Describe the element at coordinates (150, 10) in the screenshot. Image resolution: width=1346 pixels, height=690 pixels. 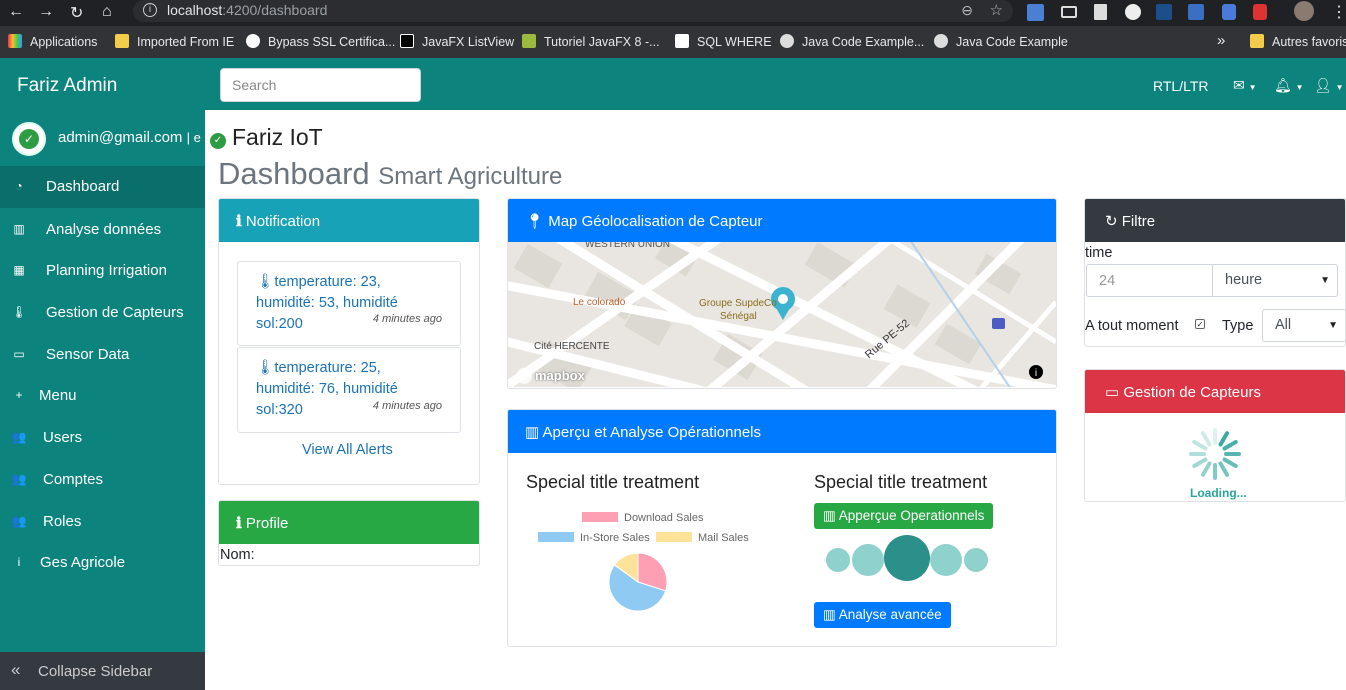
I see `info-icon: i` at that location.